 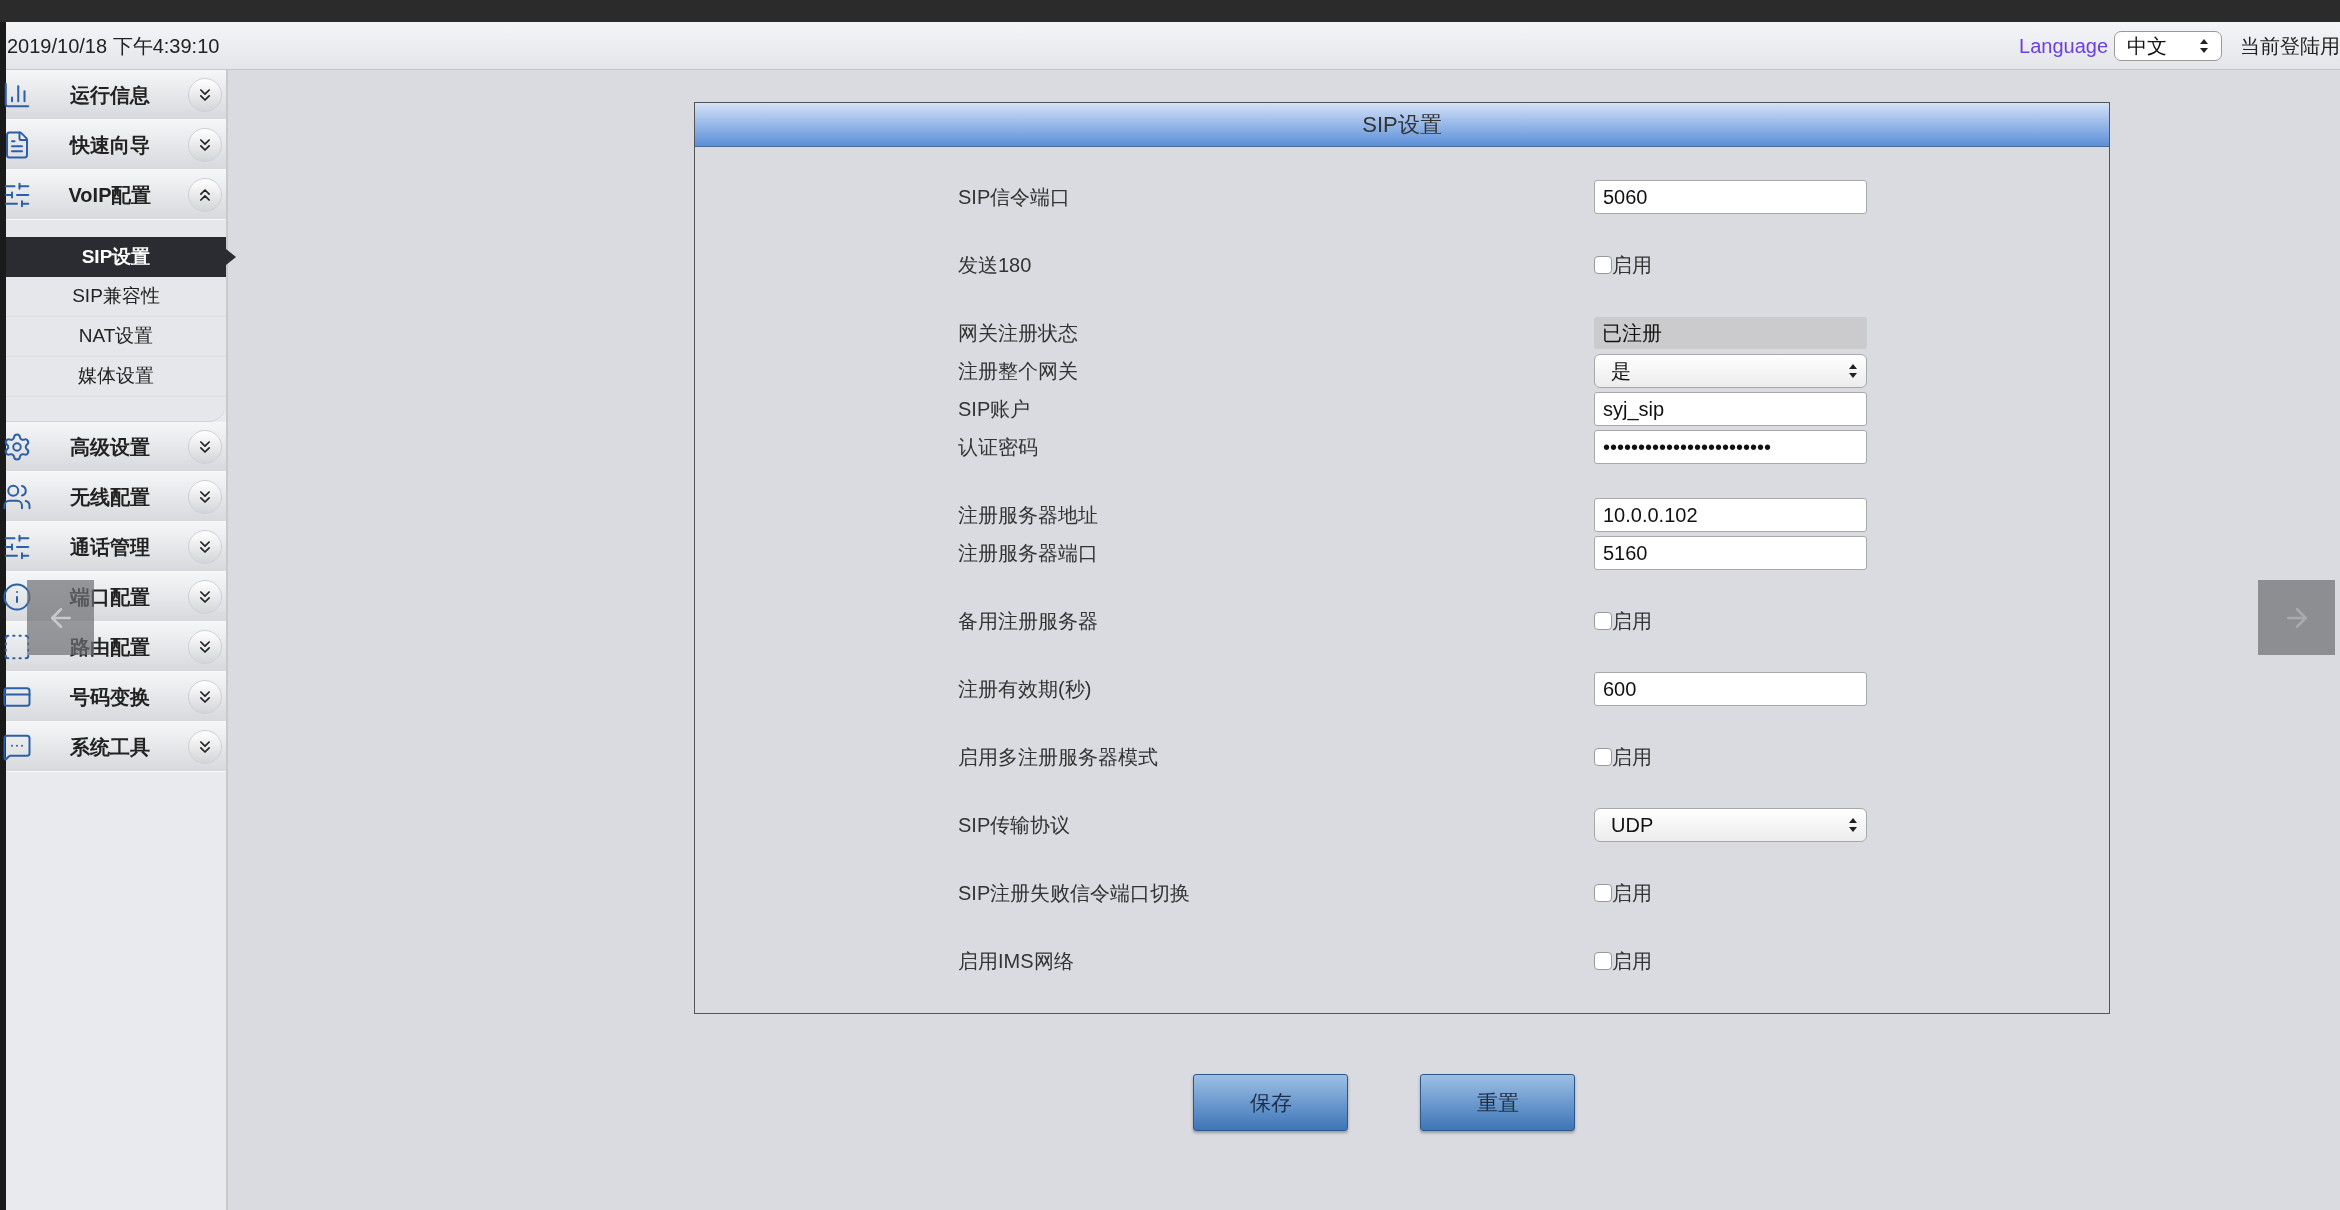 What do you see at coordinates (1730, 515) in the screenshot?
I see `input-field: 10.0.0.102` at bounding box center [1730, 515].